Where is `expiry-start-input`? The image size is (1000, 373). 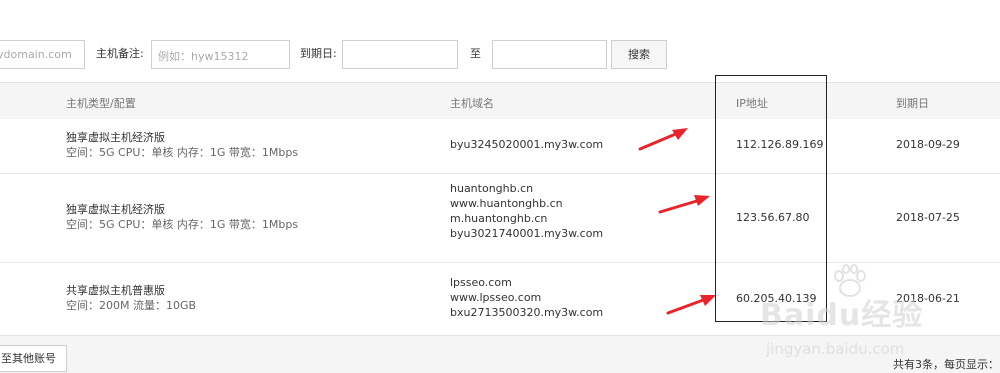 expiry-start-input is located at coordinates (400, 54).